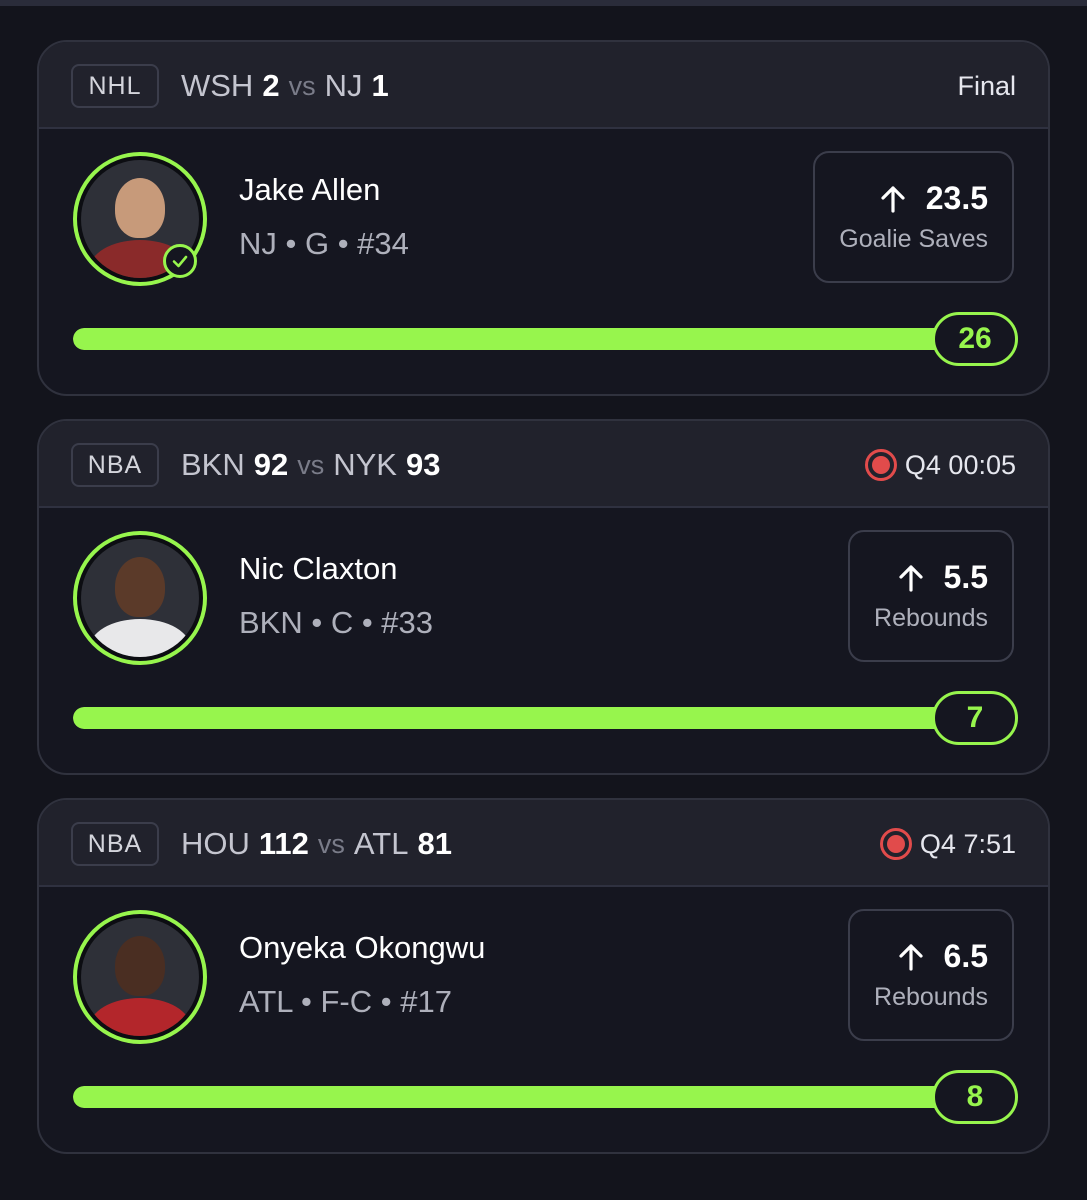  I want to click on prop-stat-label: Goalie Saves, so click(913, 239).